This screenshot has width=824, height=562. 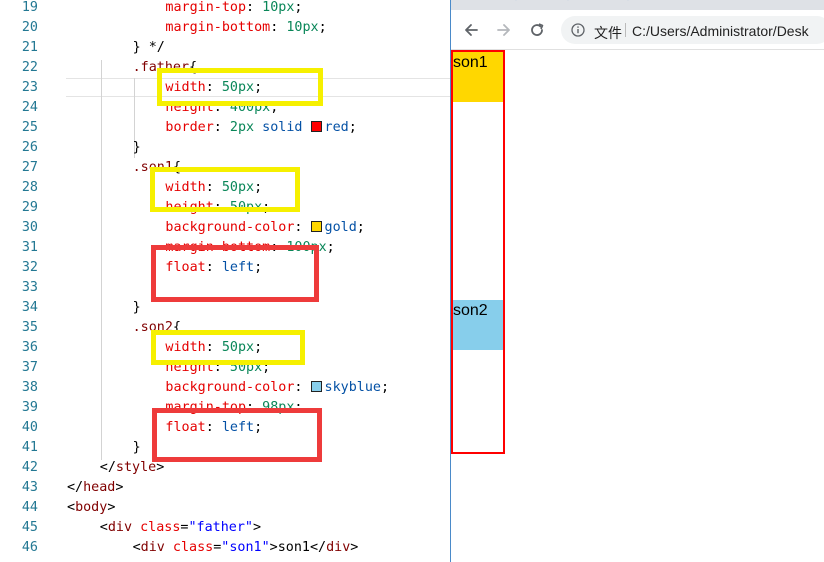 What do you see at coordinates (578, 30) in the screenshot?
I see `info-icon` at bounding box center [578, 30].